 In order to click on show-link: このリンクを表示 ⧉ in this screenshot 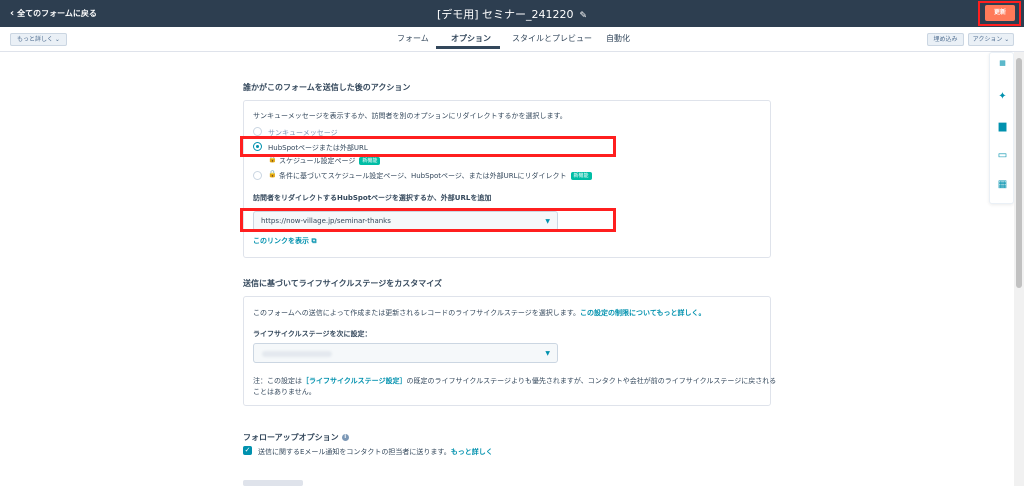, I will do `click(284, 241)`.